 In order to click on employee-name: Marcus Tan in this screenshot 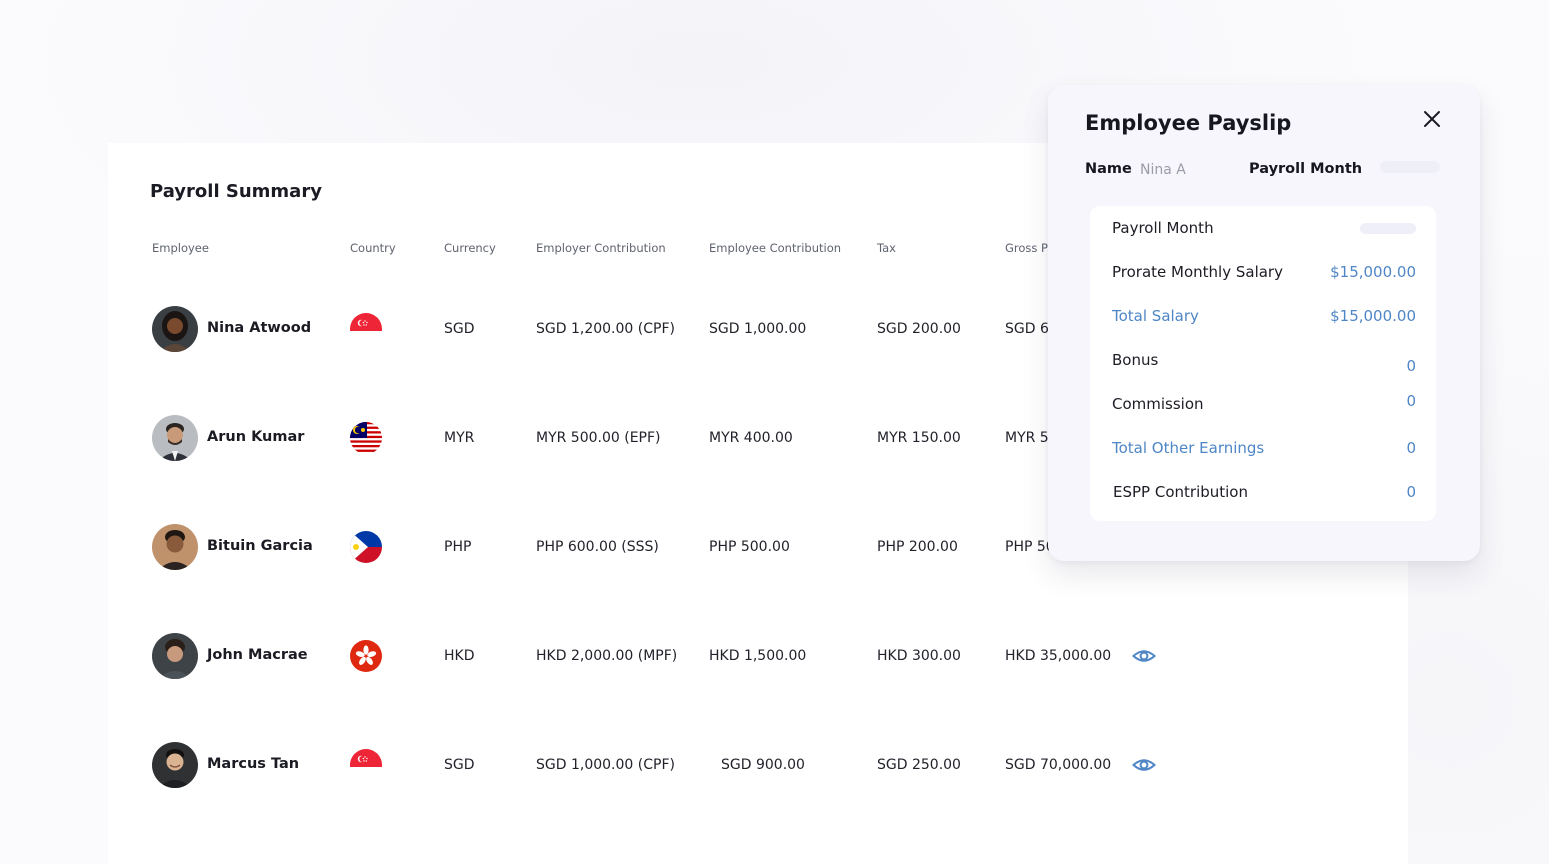, I will do `click(253, 764)`.